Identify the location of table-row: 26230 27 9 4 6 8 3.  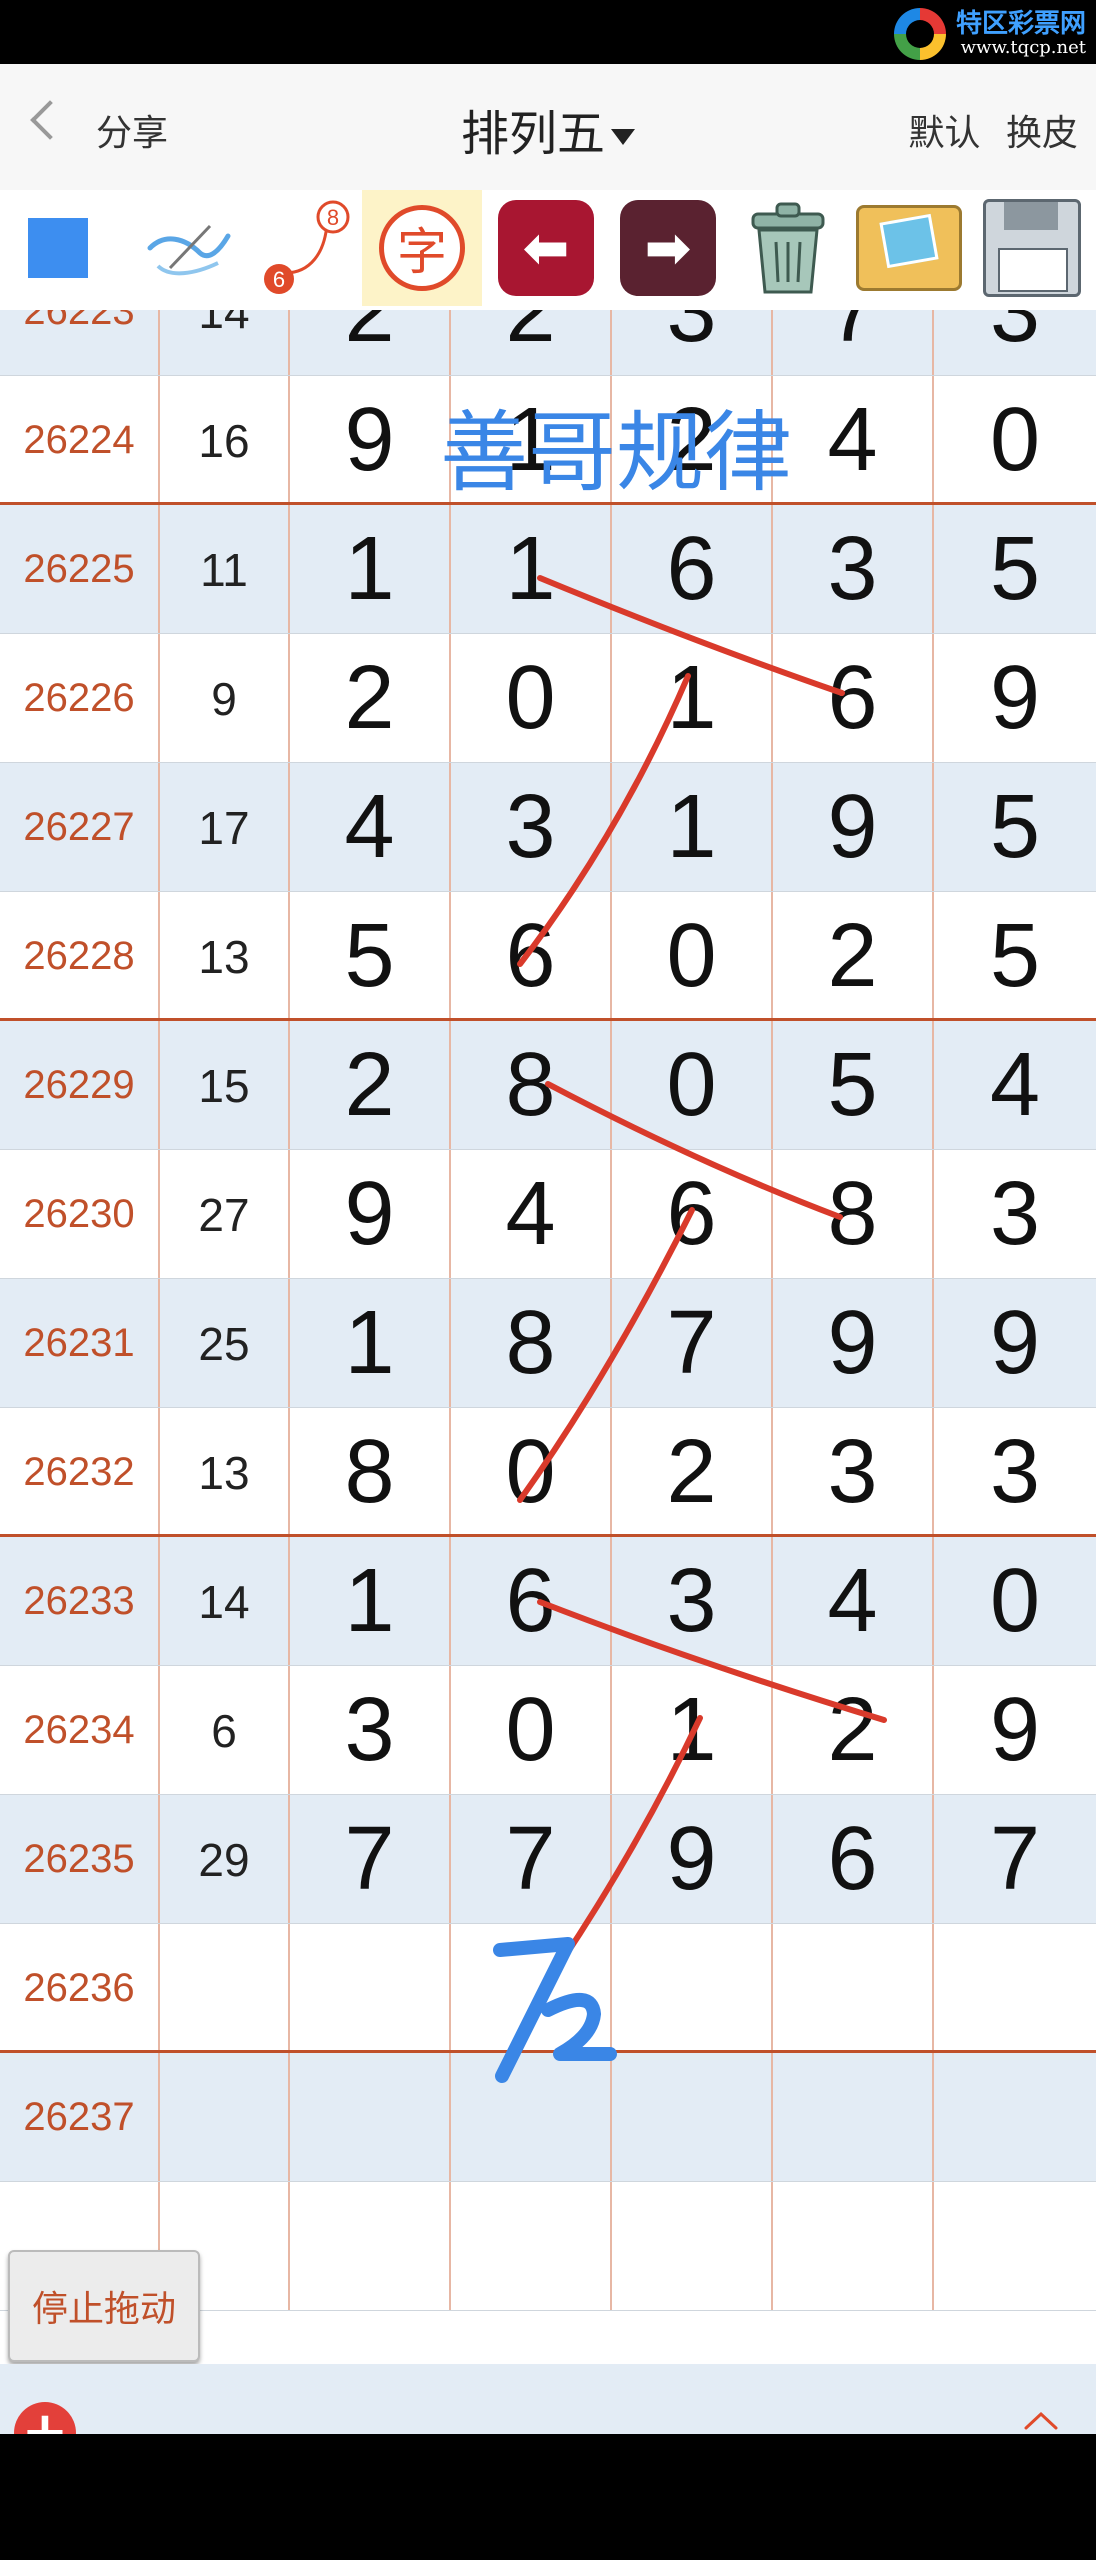
(548, 1214).